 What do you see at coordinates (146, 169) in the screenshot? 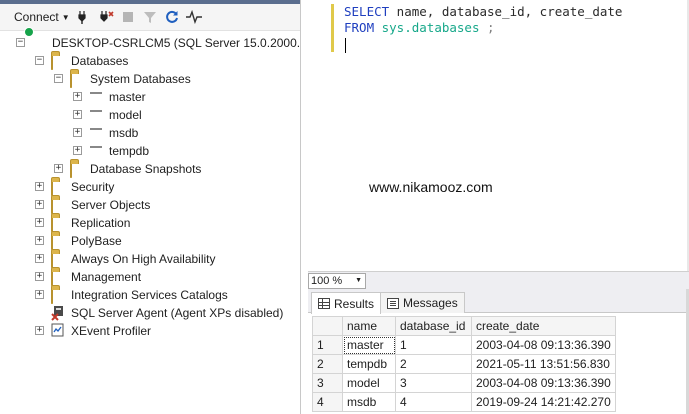
I see `snapshots-label: Database Snapshots` at bounding box center [146, 169].